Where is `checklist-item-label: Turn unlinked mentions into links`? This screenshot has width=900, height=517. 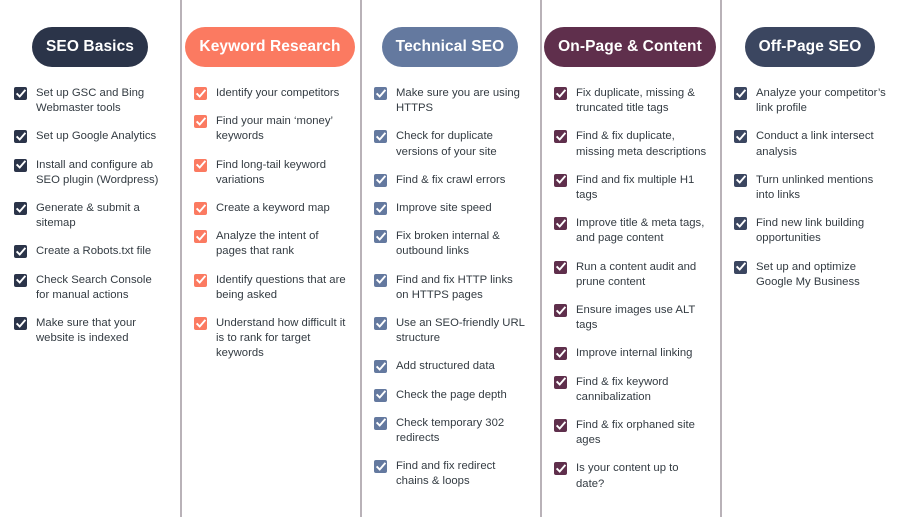 checklist-item-label: Turn unlinked mentions into links is located at coordinates (815, 187).